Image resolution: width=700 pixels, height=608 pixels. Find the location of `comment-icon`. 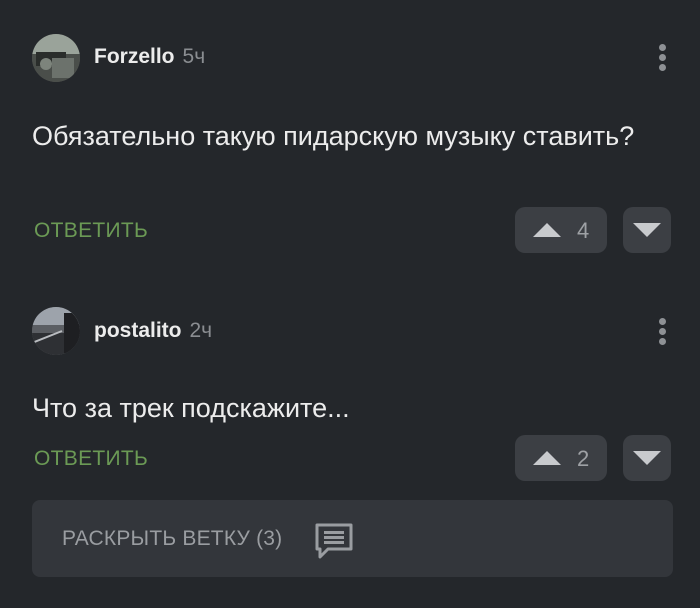

comment-icon is located at coordinates (334, 543).